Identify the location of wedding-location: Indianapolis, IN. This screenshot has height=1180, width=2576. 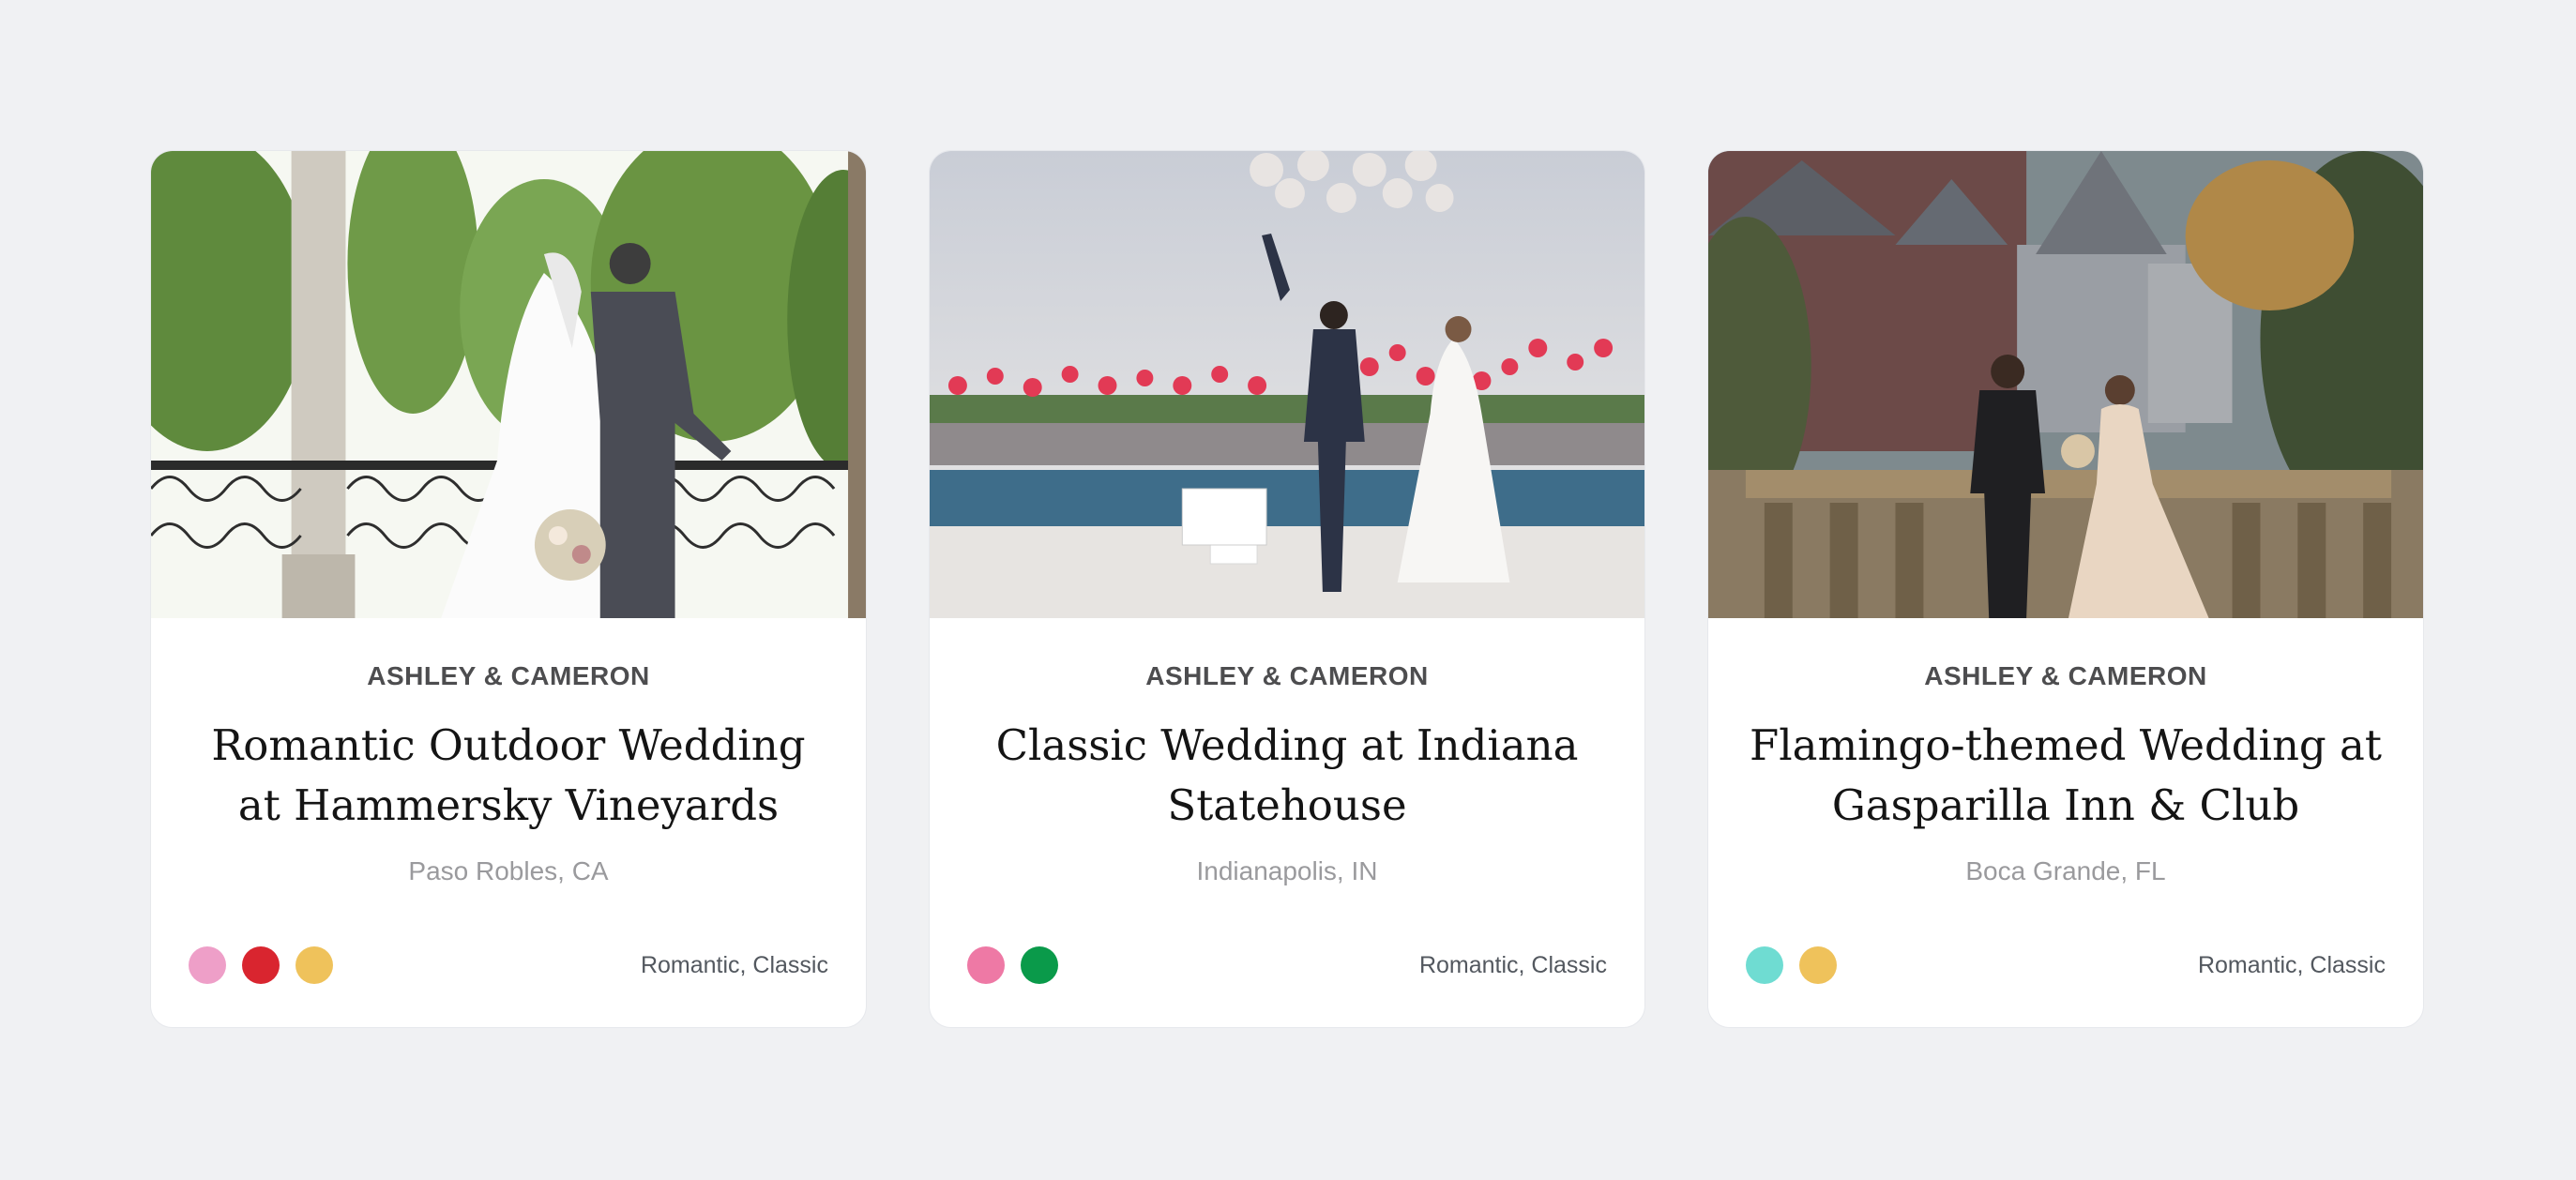
(1287, 870).